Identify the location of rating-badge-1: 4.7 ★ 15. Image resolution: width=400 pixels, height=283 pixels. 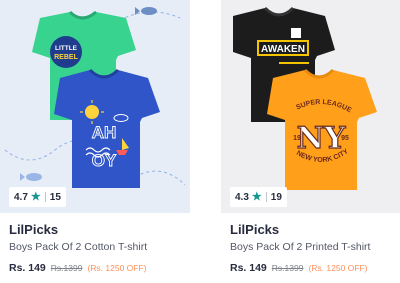
(37, 197).